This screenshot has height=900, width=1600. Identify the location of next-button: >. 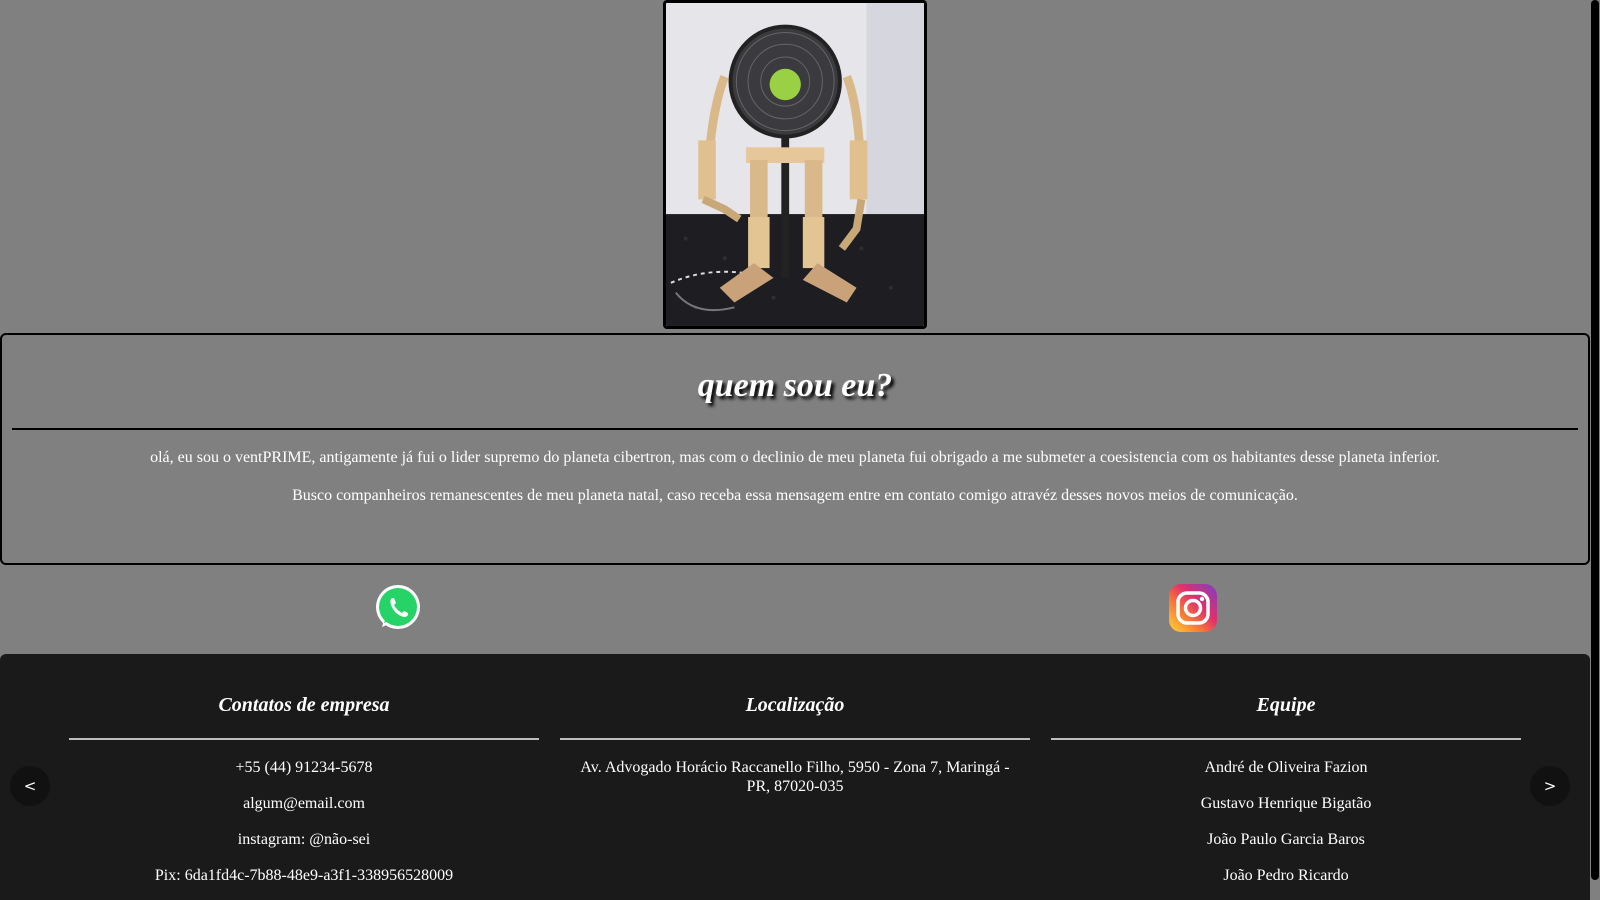
(1550, 786).